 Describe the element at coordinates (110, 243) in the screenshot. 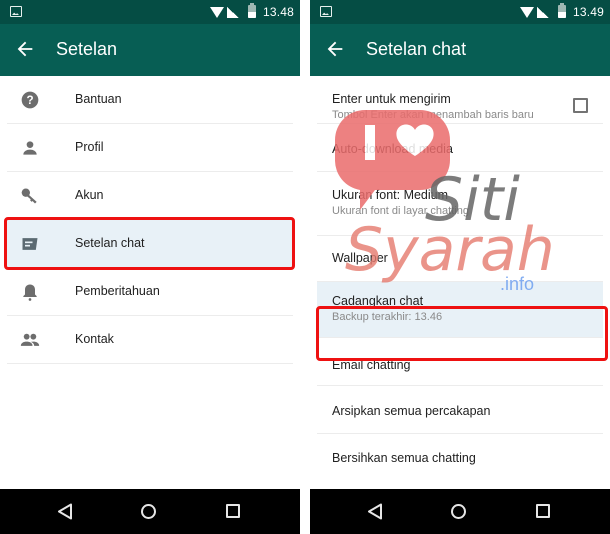

I see `menu-item-label: Setelan chat` at that location.